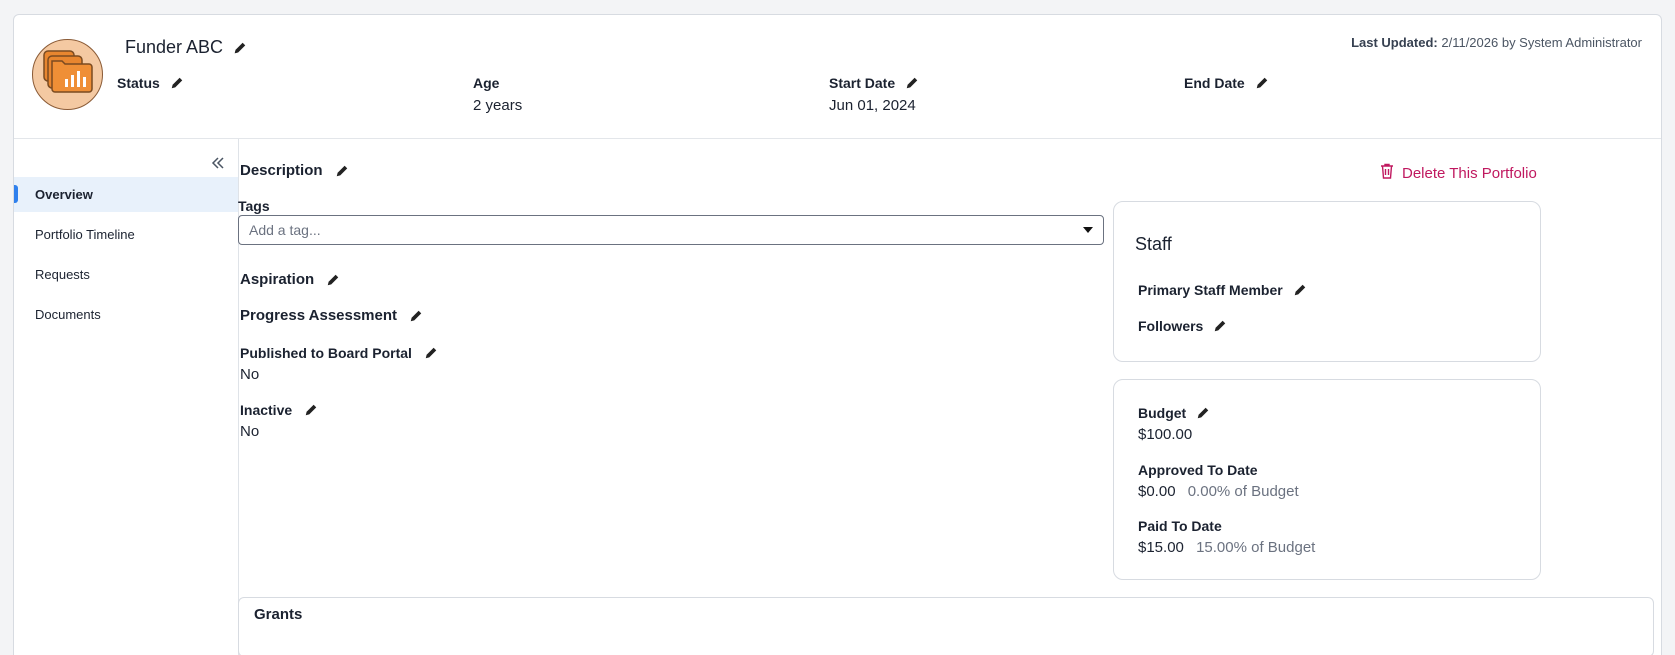  Describe the element at coordinates (250, 374) in the screenshot. I see `published-value: No` at that location.